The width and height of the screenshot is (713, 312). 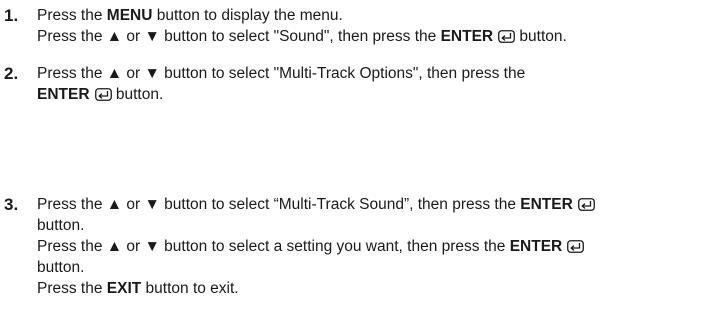 What do you see at coordinates (11, 15) in the screenshot?
I see `step-number: 1.` at bounding box center [11, 15].